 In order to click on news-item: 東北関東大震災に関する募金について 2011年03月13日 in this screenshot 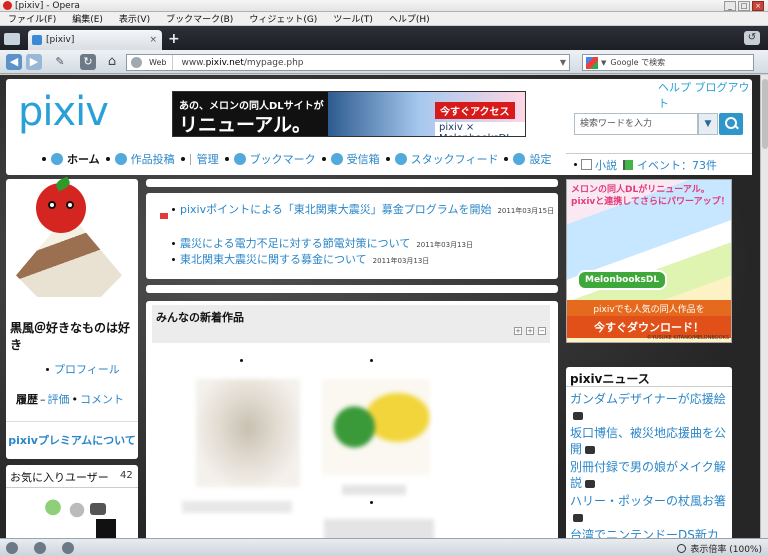, I will do `click(300, 259)`.